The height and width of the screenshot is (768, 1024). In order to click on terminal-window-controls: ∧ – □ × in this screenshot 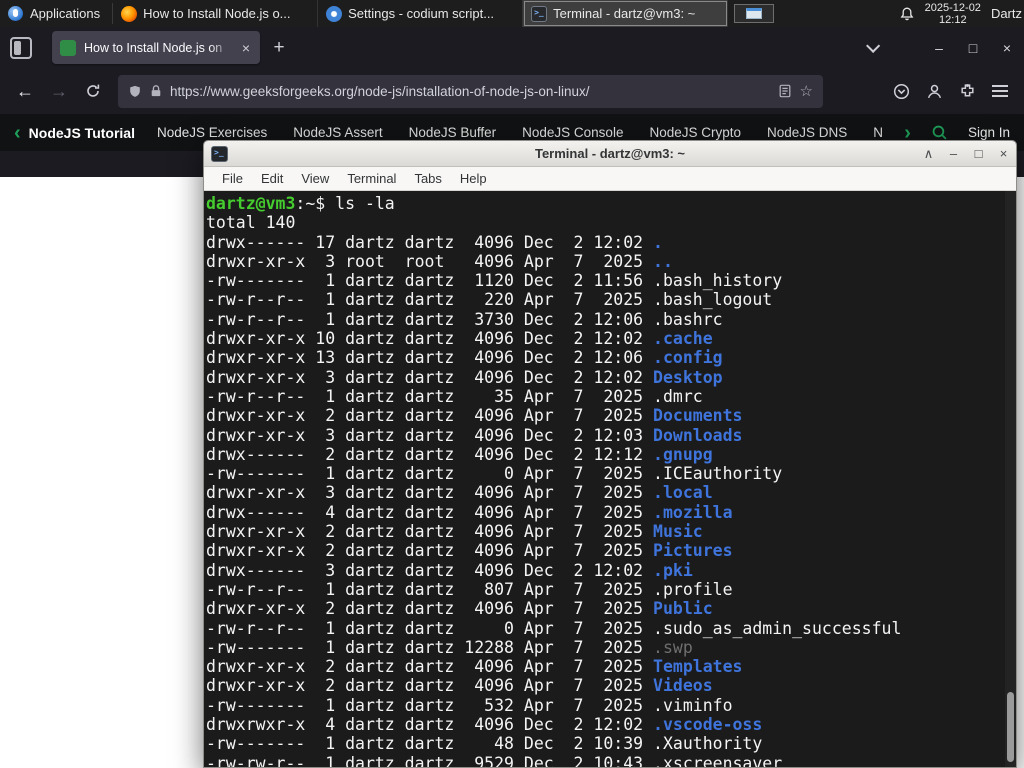, I will do `click(966, 154)`.